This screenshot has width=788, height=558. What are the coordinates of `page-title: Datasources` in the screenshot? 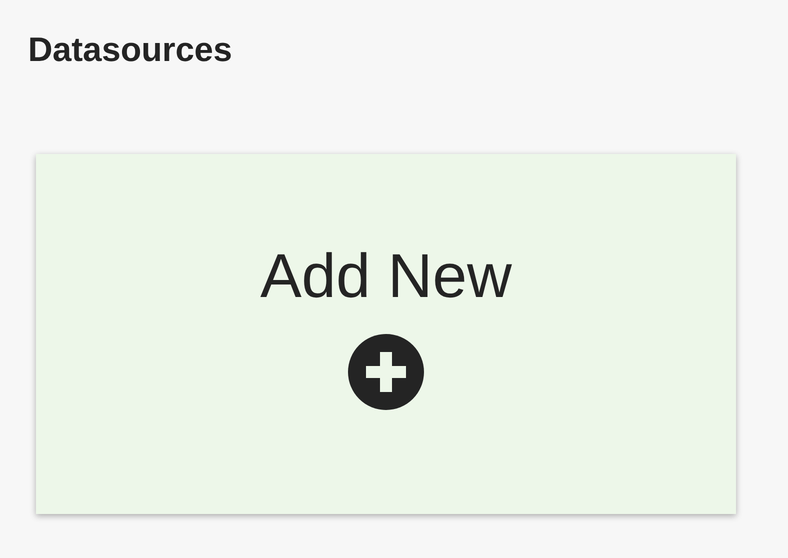 It's located at (131, 50).